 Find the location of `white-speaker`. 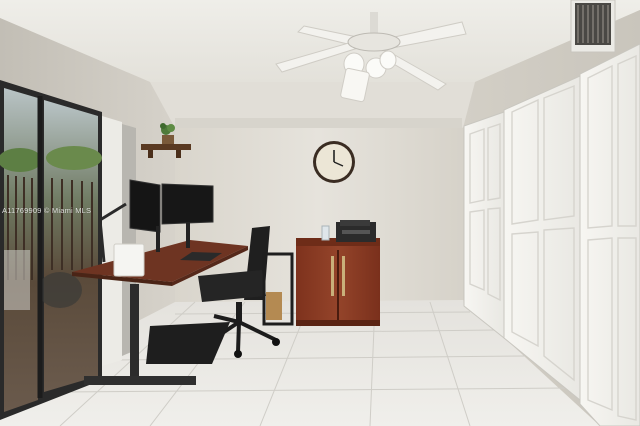

white-speaker is located at coordinates (129, 260).